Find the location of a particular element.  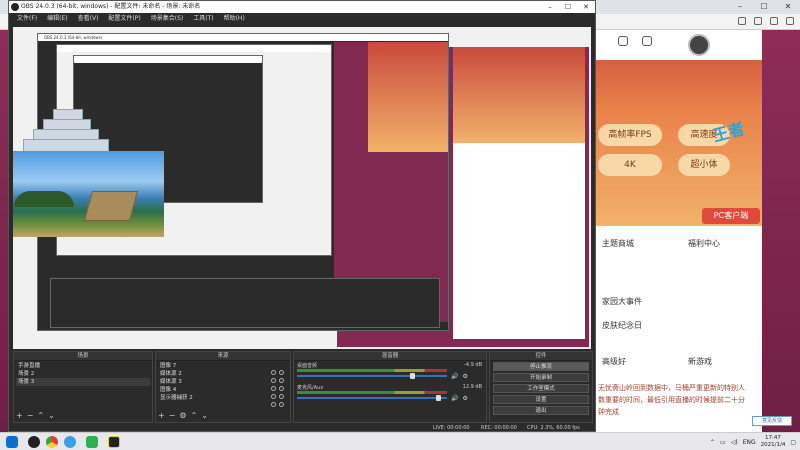

windows-start-icon is located at coordinates (12, 442).